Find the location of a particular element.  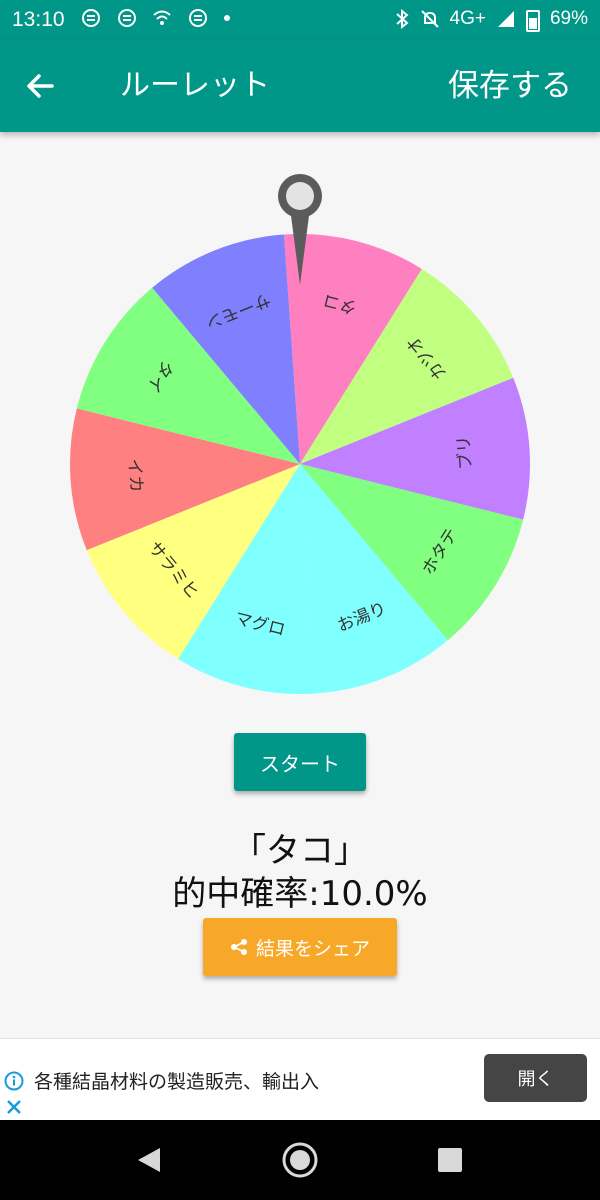

back-arrow-icon is located at coordinates (40, 86).